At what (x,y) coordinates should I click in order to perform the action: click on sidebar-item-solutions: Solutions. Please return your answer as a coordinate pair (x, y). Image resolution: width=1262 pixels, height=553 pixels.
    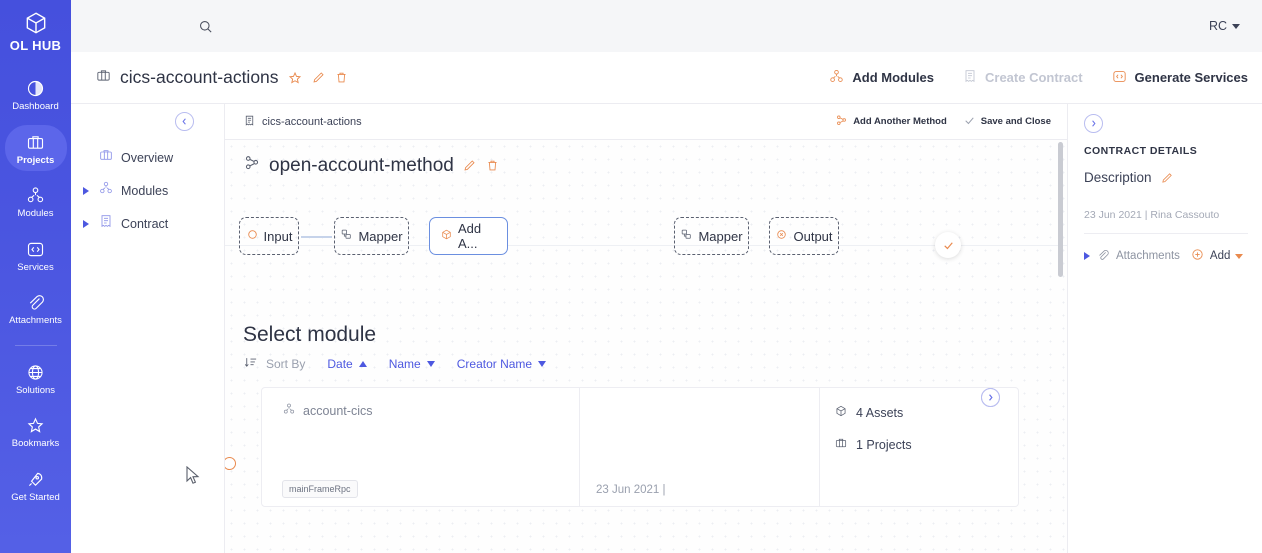
    Looking at the image, I should click on (36, 378).